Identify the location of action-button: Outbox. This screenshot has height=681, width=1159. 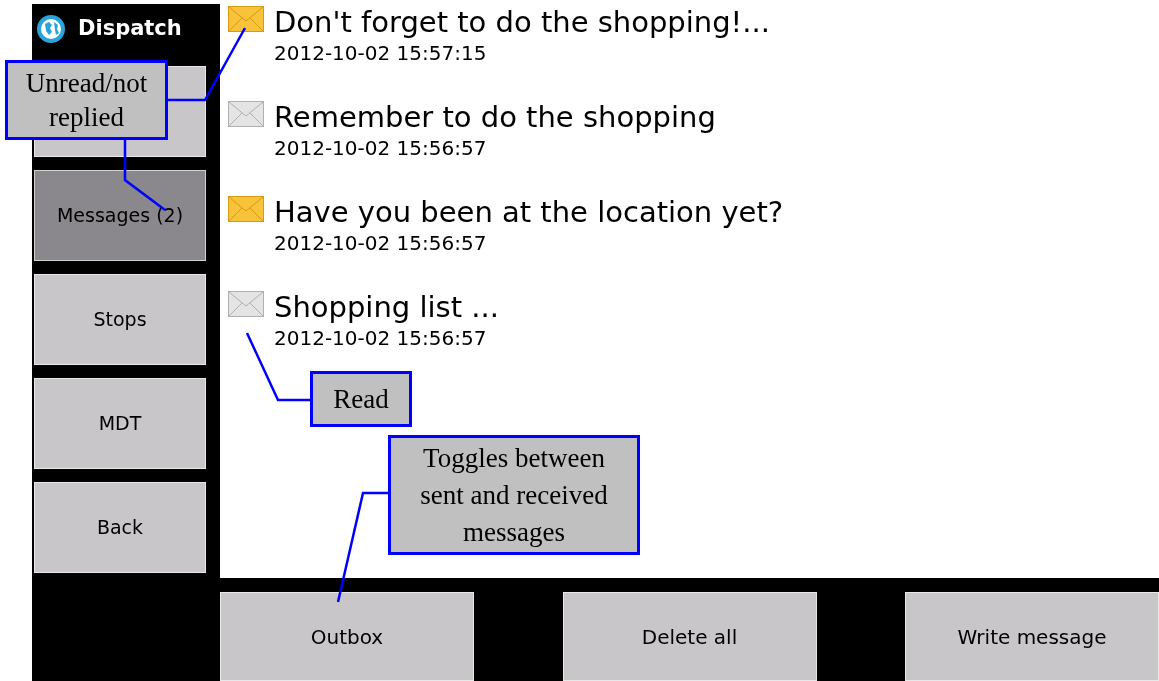
(347, 636).